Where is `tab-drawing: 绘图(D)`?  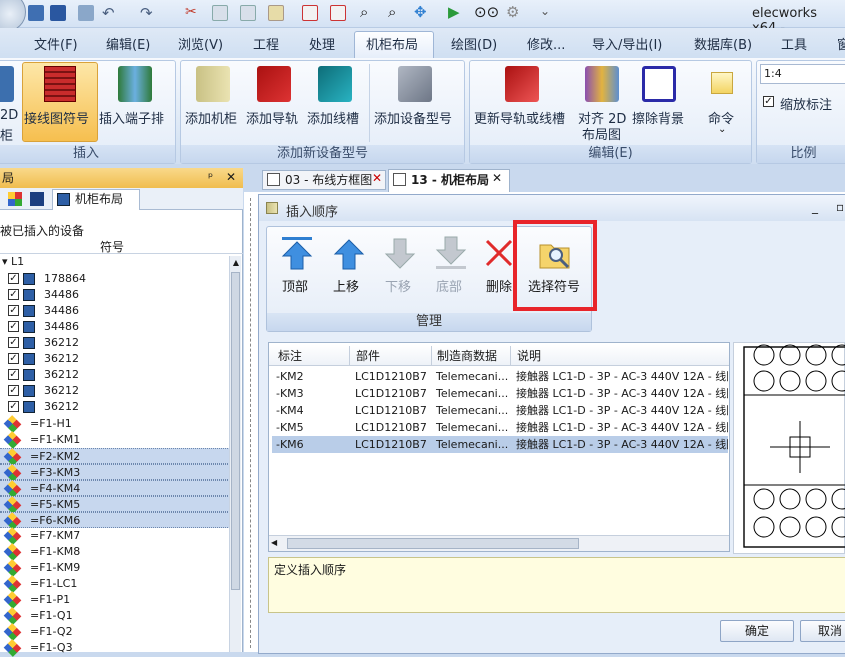
tab-drawing: 绘图(D) is located at coordinates (474, 43).